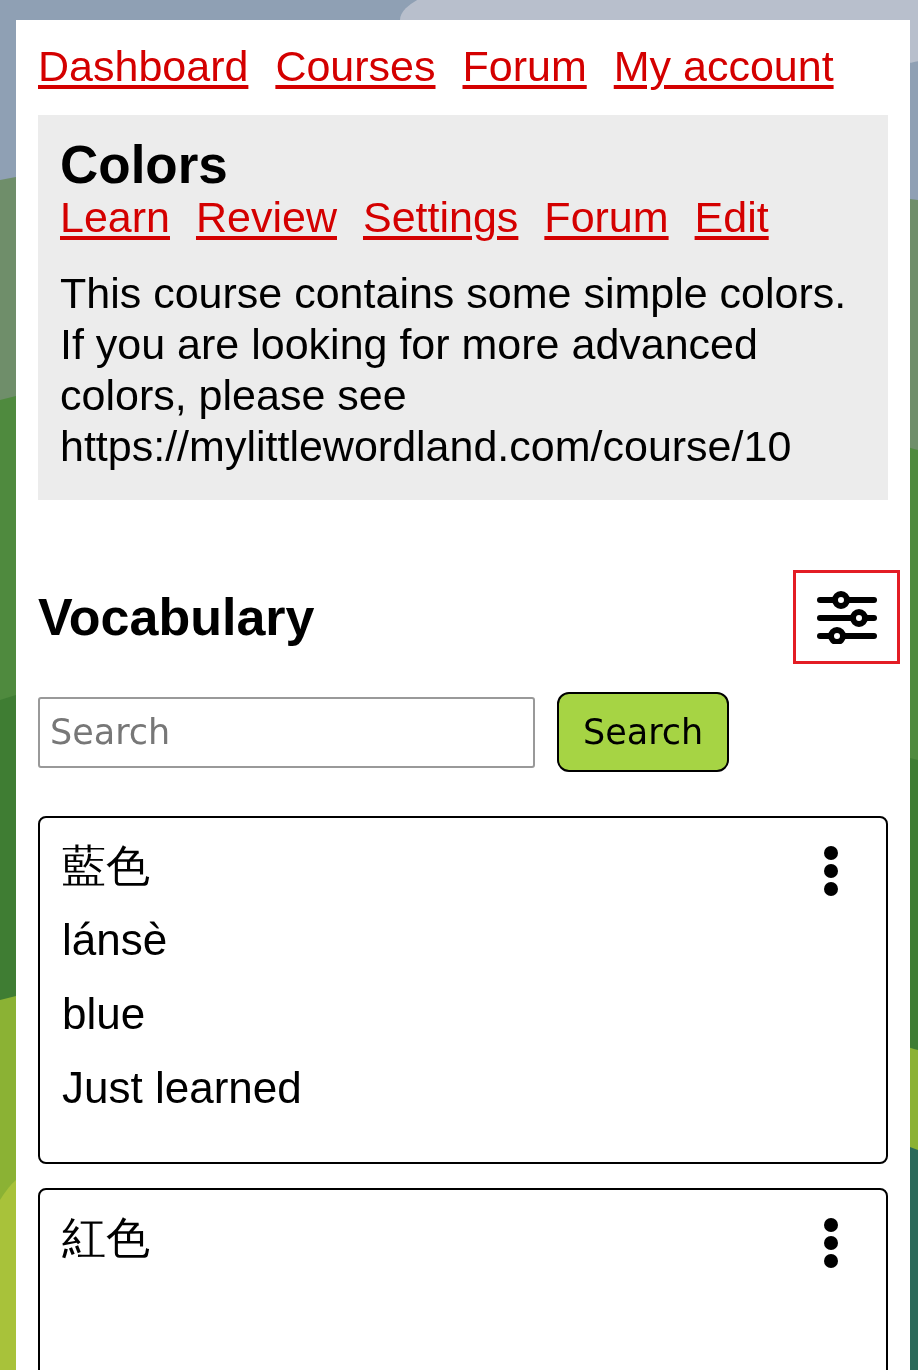  I want to click on section-heading: Vocabulary, so click(176, 617).